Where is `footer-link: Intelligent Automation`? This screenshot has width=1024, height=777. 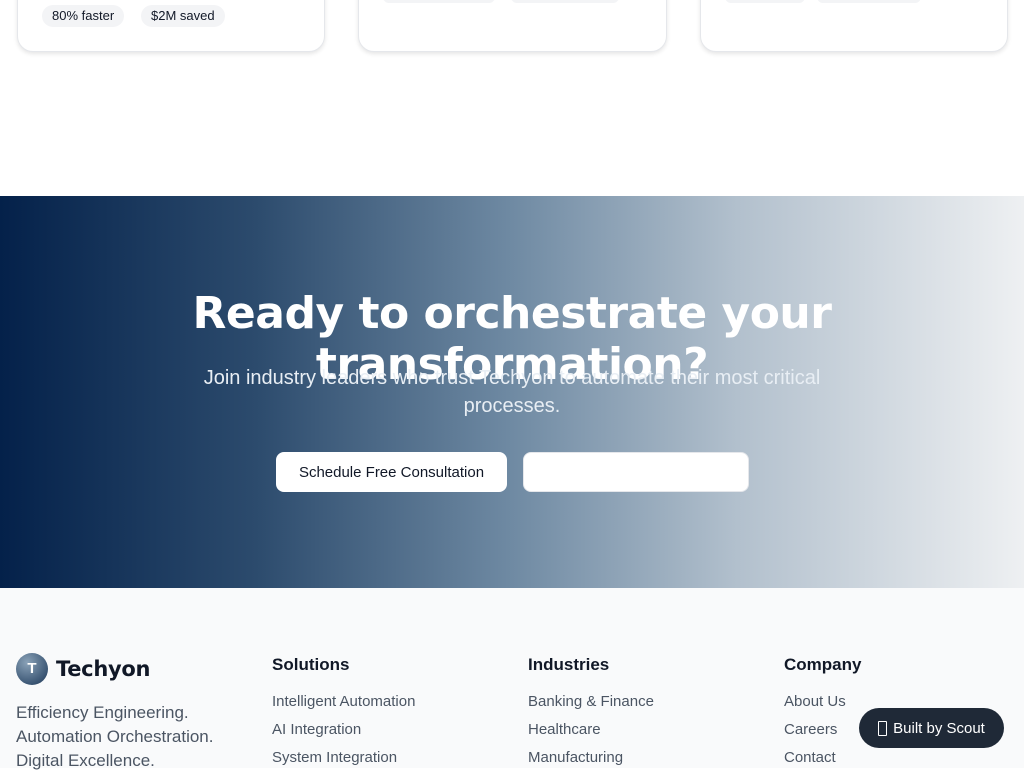 footer-link: Intelligent Automation is located at coordinates (382, 707).